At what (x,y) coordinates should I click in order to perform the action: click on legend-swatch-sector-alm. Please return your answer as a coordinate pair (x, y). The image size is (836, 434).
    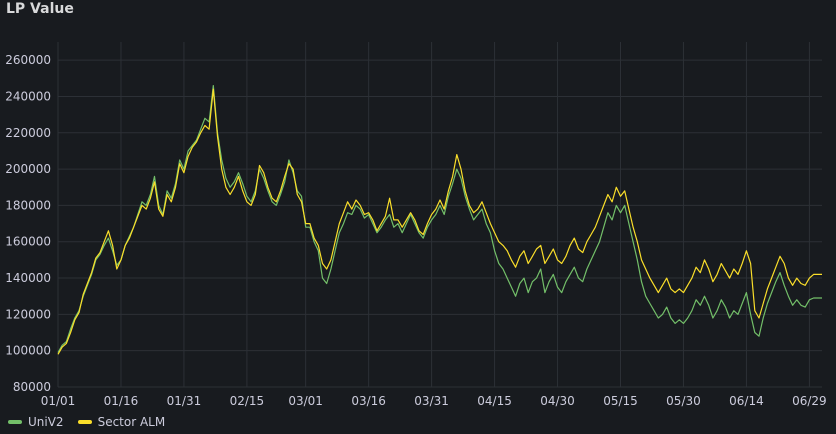
    Looking at the image, I should click on (84, 422).